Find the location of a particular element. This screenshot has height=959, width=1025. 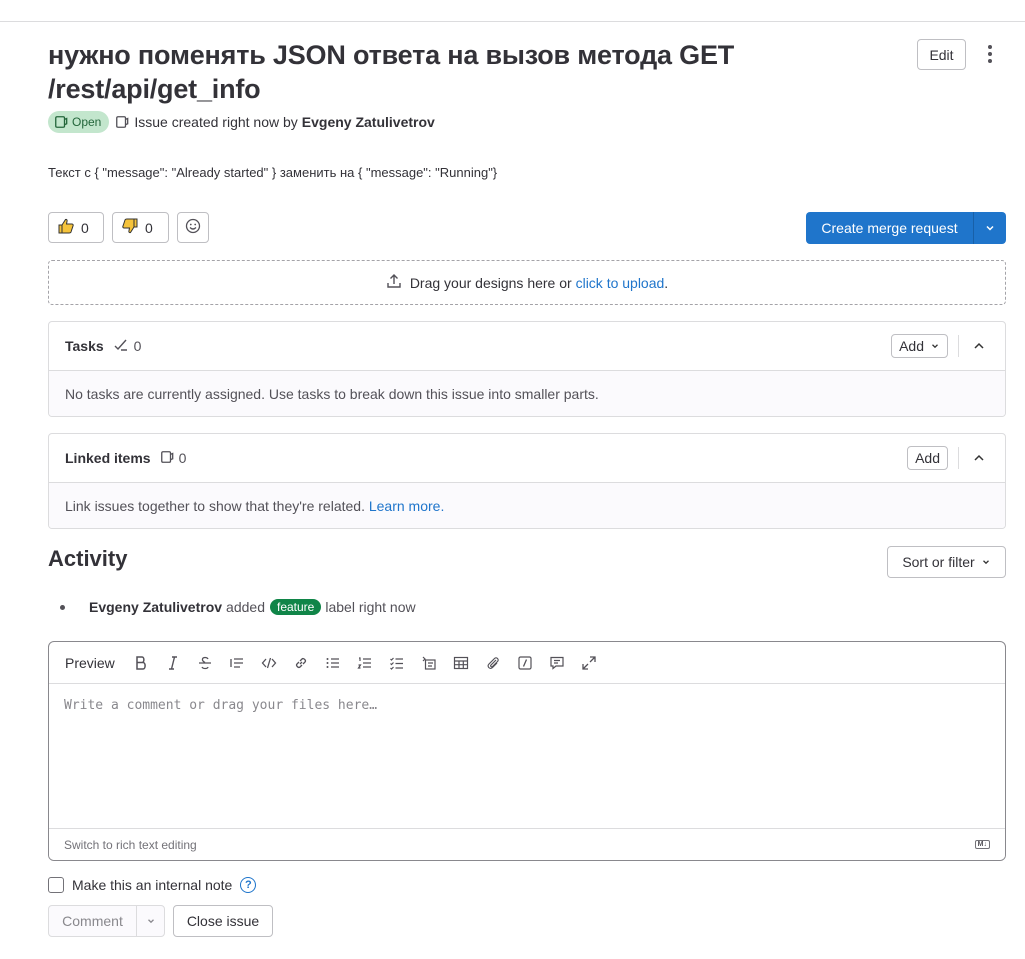

upload-icon is located at coordinates (394, 282).